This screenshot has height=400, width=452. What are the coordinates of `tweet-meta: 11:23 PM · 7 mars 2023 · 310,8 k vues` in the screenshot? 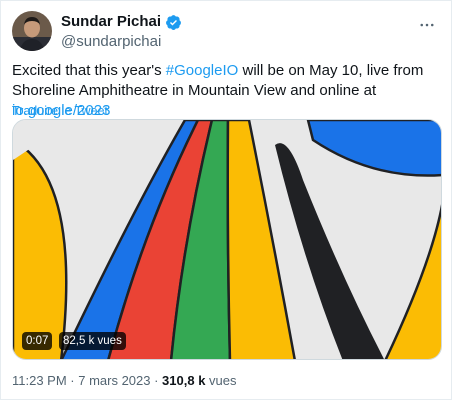 It's located at (124, 380).